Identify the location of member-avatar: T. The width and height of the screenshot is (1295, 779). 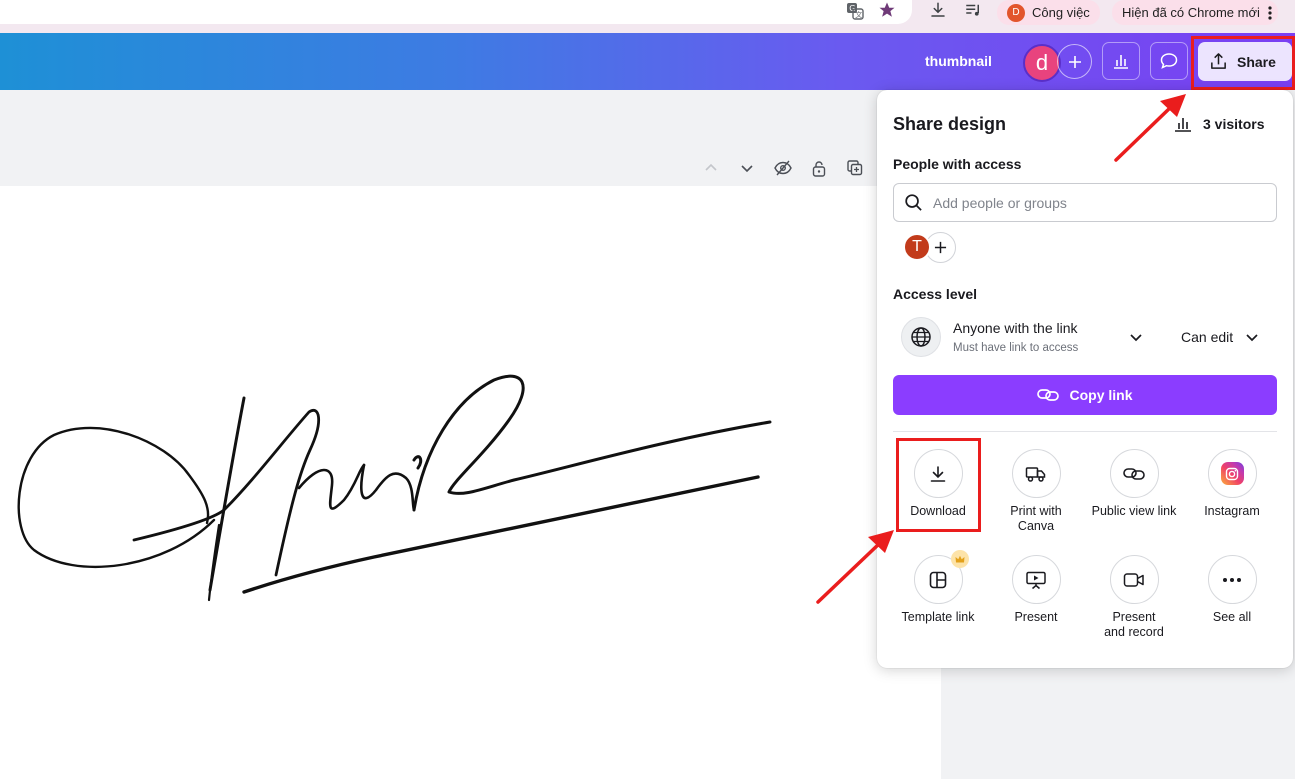
(917, 247).